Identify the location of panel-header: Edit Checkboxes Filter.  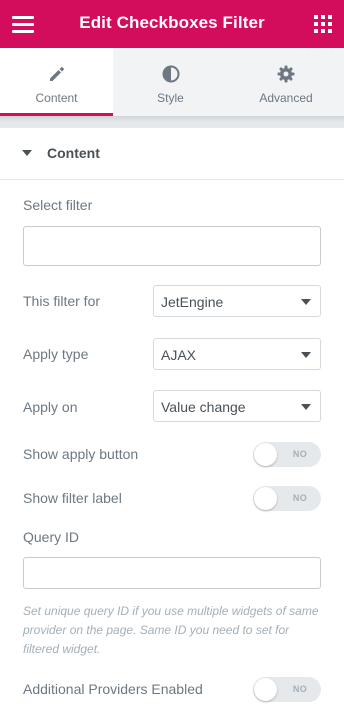
(172, 24).